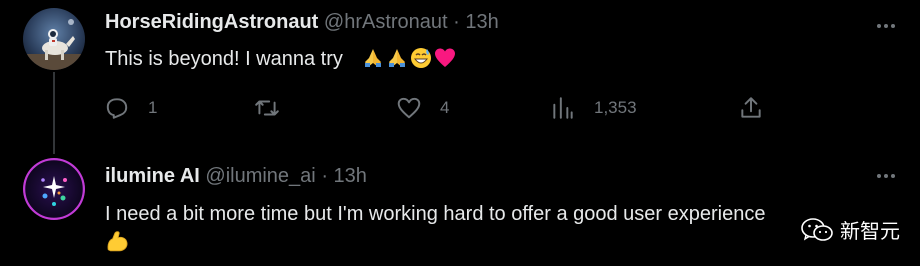 The height and width of the screenshot is (266, 920). Describe the element at coordinates (817, 229) in the screenshot. I see `wechat-icon` at that location.